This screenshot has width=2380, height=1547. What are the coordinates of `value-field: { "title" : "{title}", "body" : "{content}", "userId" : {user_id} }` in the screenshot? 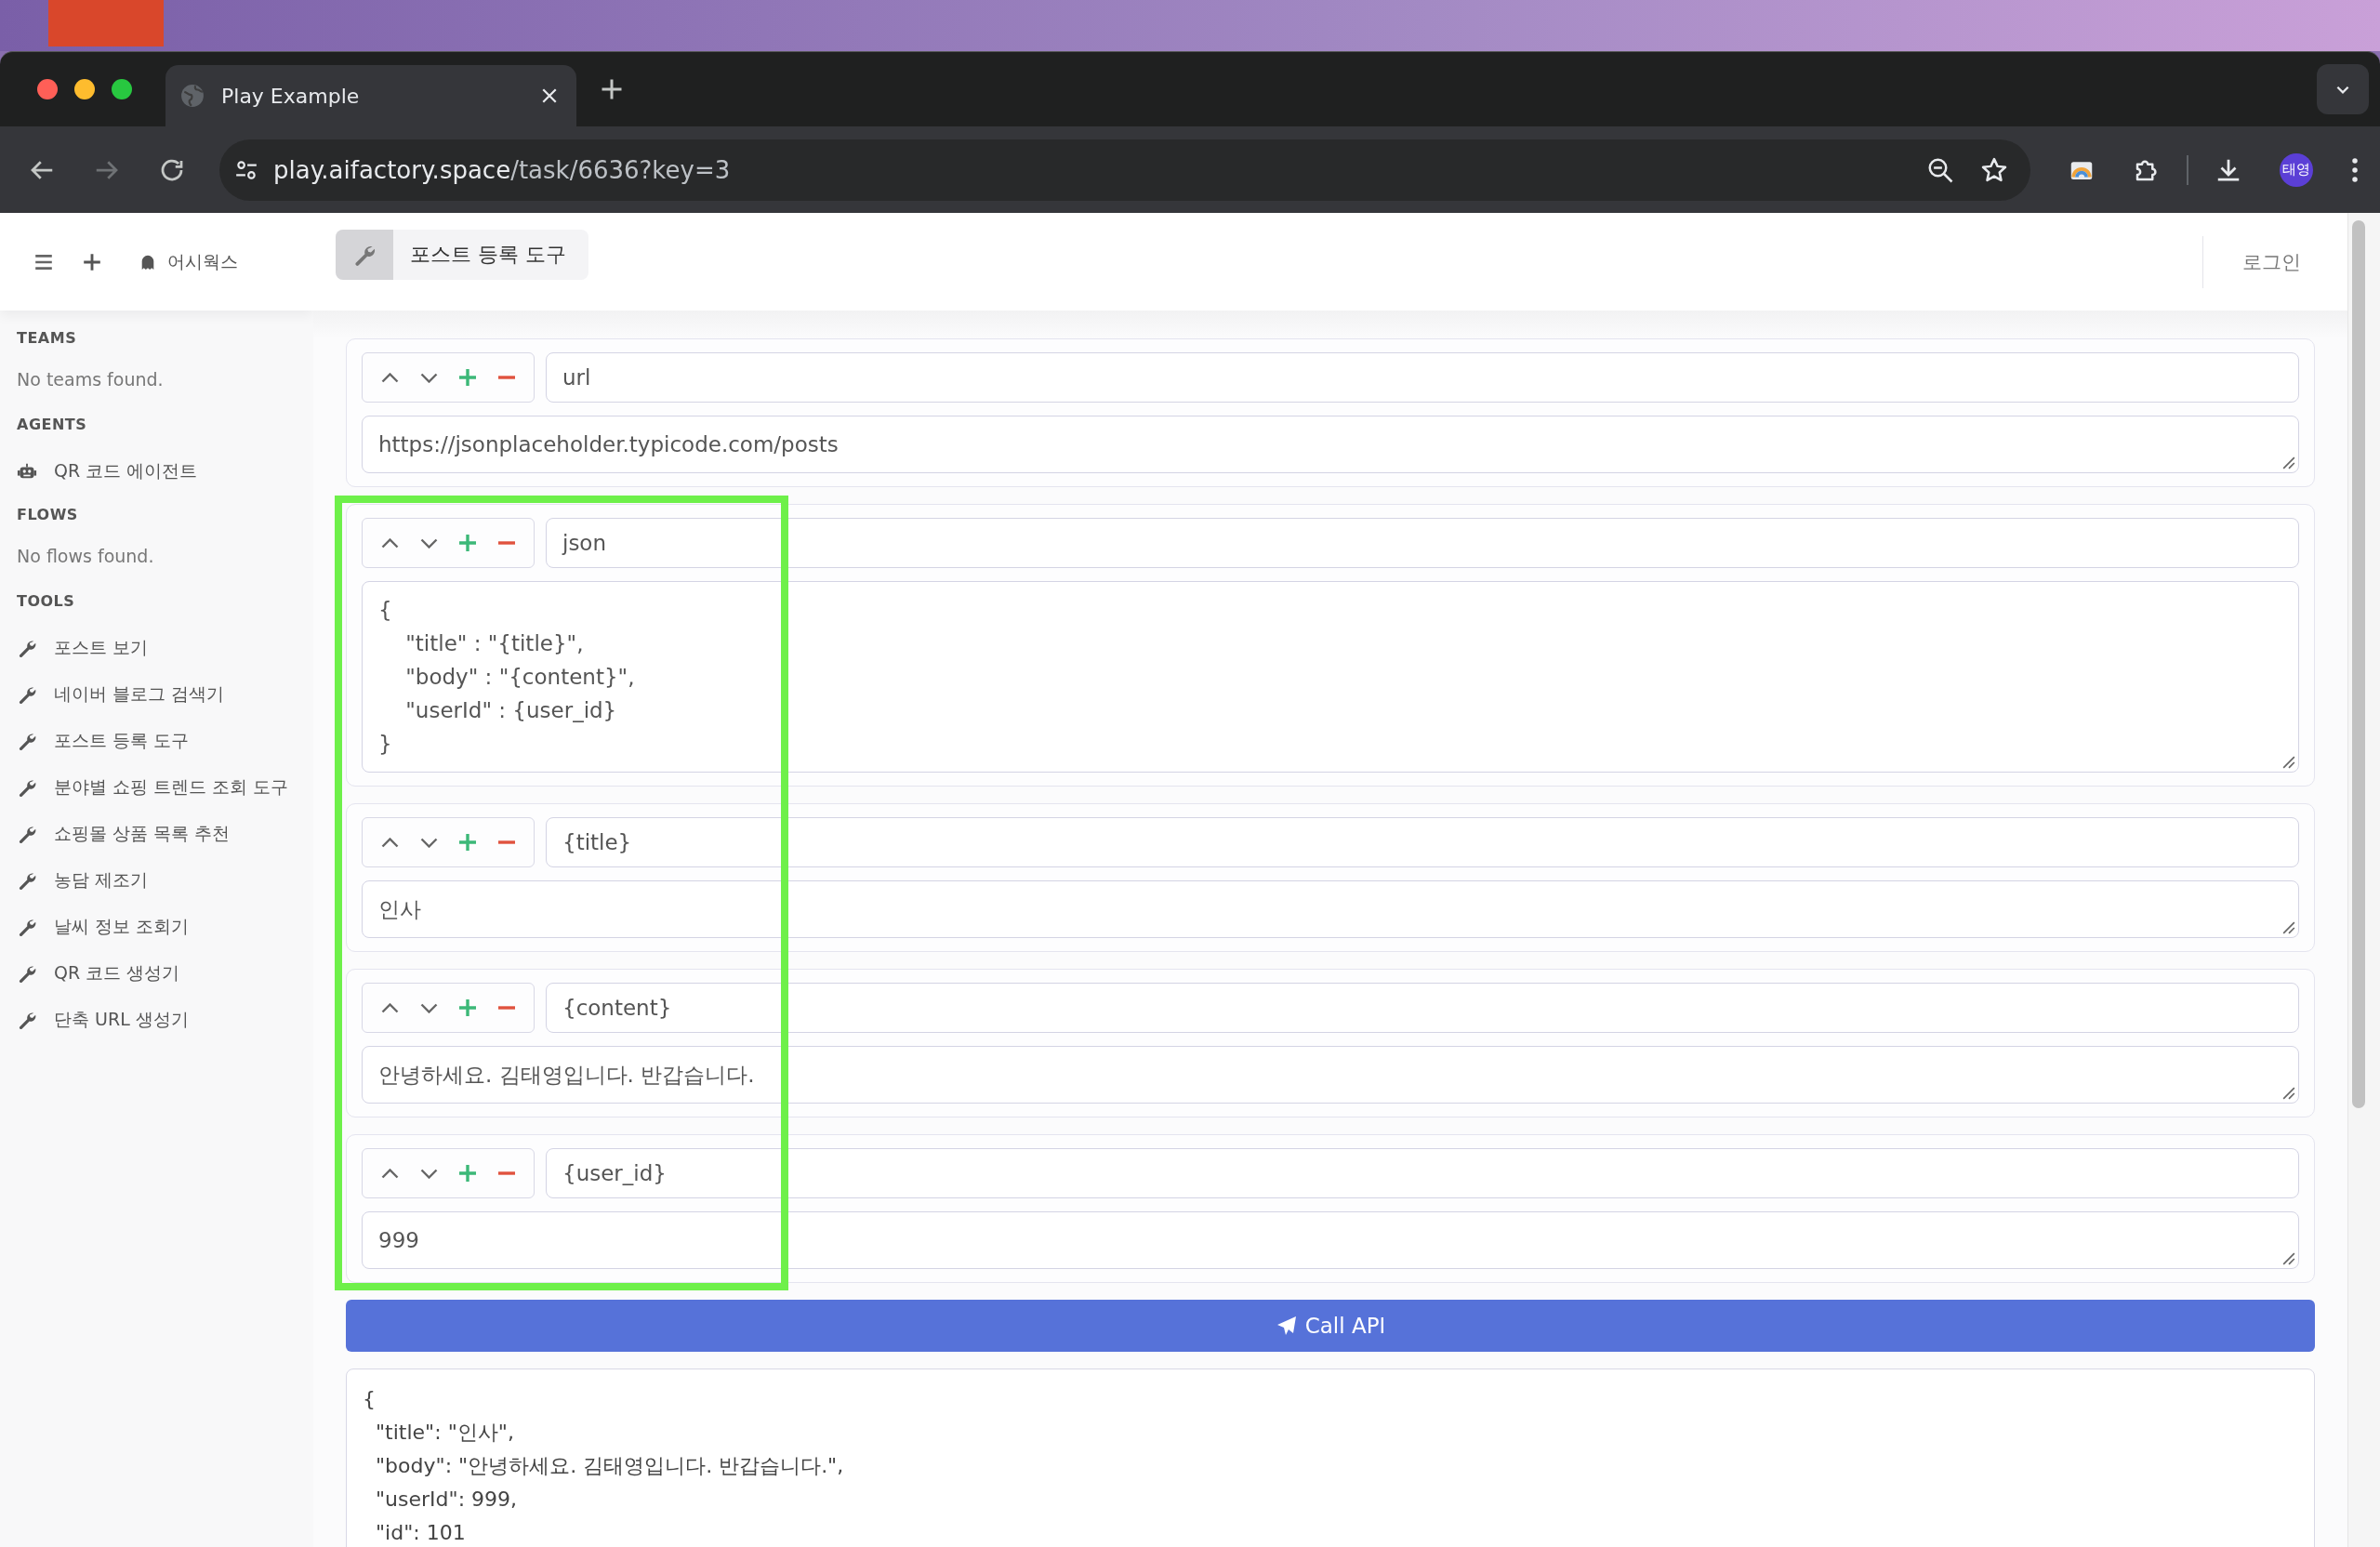 It's located at (1330, 677).